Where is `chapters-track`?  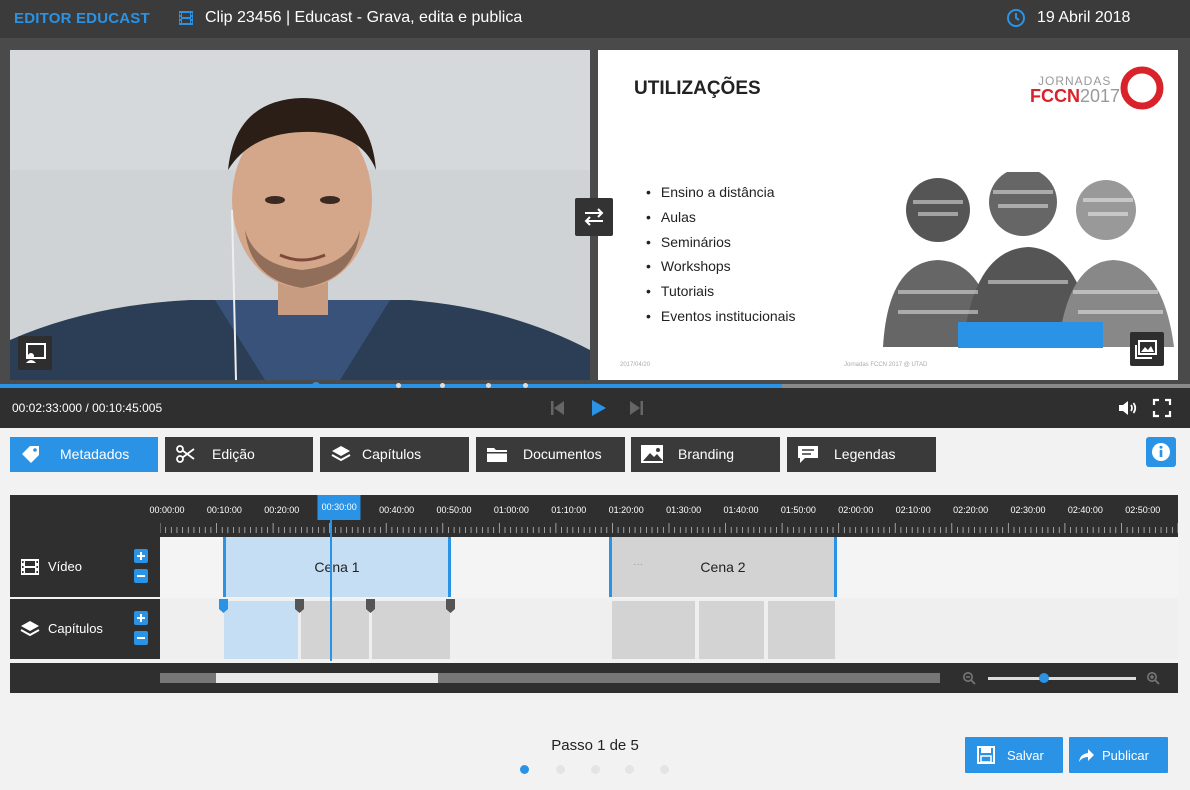
chapters-track is located at coordinates (669, 629).